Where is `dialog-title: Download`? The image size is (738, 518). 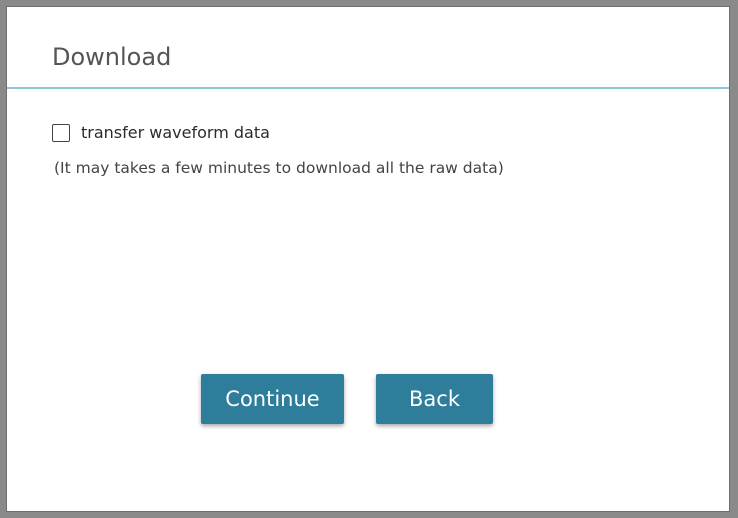 dialog-title: Download is located at coordinates (112, 57).